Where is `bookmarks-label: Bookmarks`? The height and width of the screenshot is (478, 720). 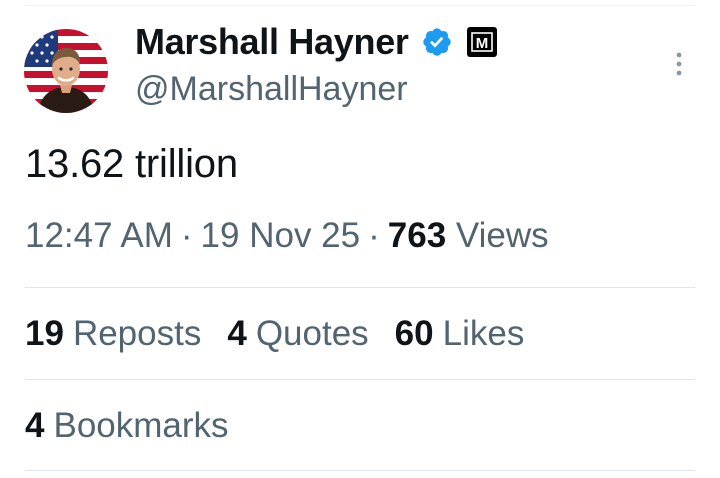 bookmarks-label: Bookmarks is located at coordinates (141, 425).